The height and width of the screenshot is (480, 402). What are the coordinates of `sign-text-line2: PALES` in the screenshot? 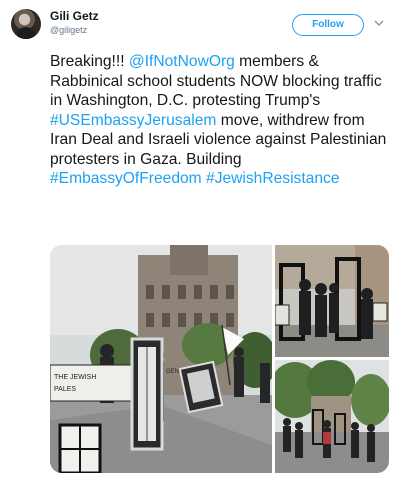 It's located at (65, 389).